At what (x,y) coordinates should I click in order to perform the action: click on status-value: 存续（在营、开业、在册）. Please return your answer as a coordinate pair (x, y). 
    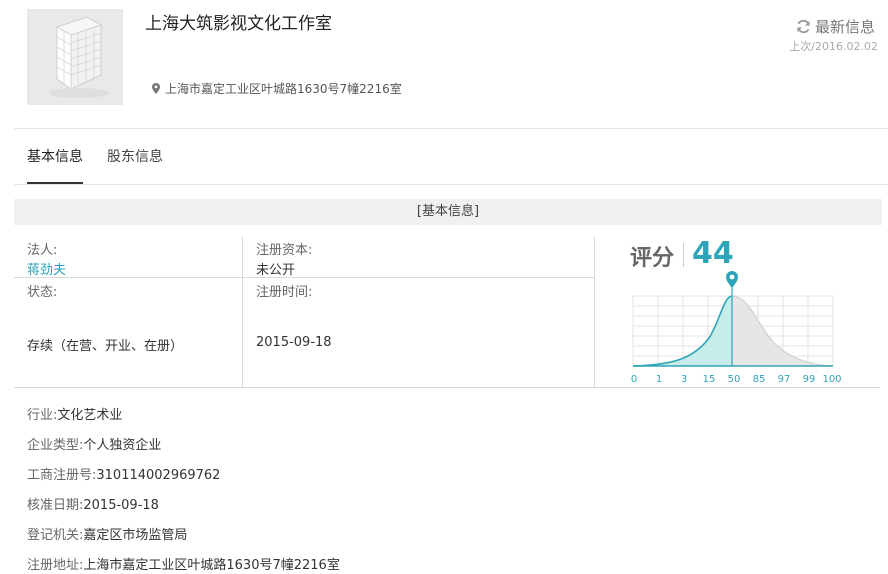
    Looking at the image, I should click on (105, 346).